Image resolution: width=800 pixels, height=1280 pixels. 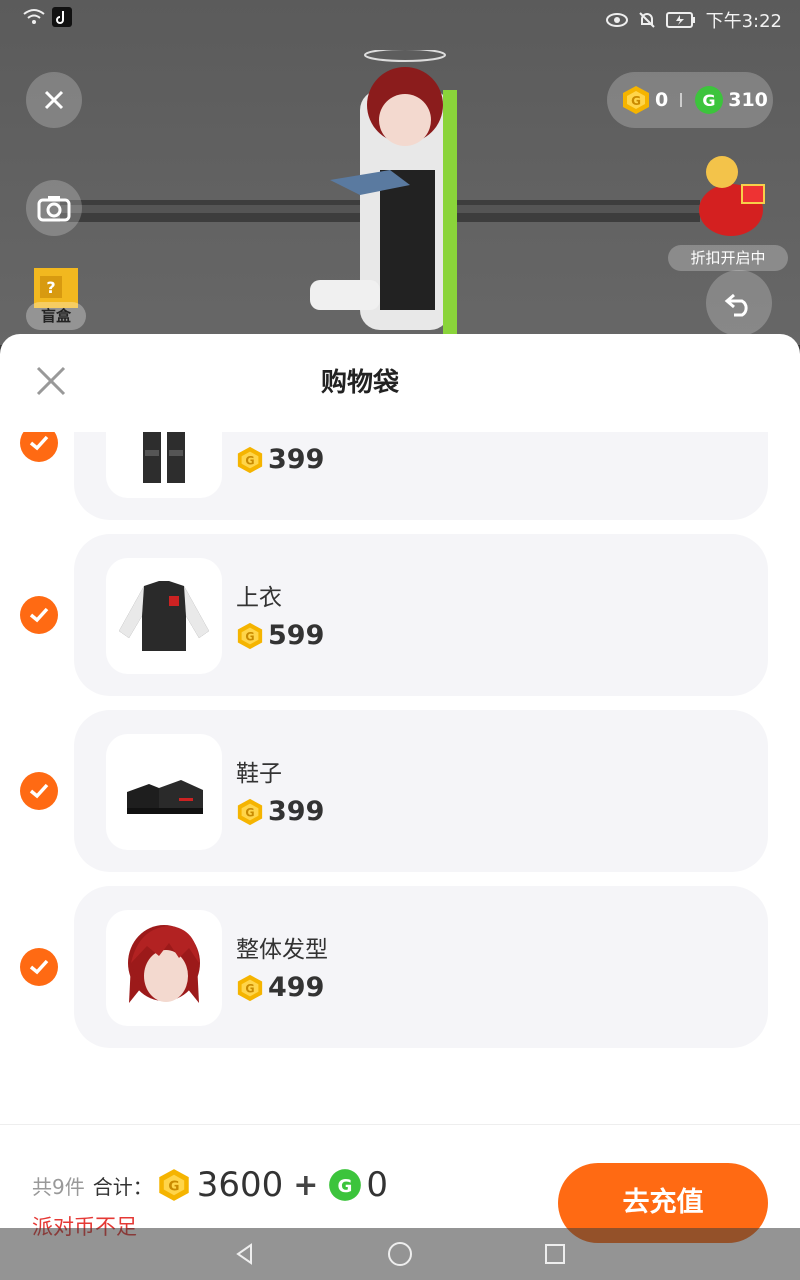 What do you see at coordinates (690, 100) in the screenshot?
I see `coin-balance: G 0 G 310` at bounding box center [690, 100].